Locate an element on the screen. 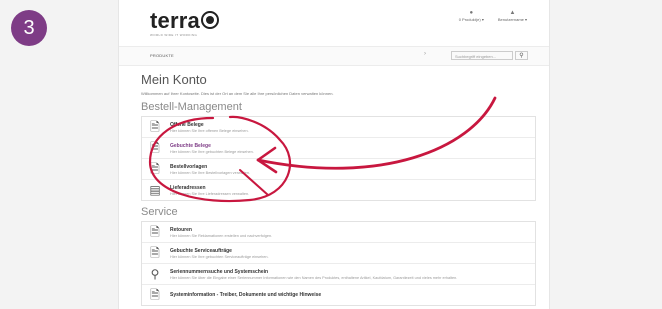 The width and height of the screenshot is (662, 309). section-title-service: Service is located at coordinates (159, 212).